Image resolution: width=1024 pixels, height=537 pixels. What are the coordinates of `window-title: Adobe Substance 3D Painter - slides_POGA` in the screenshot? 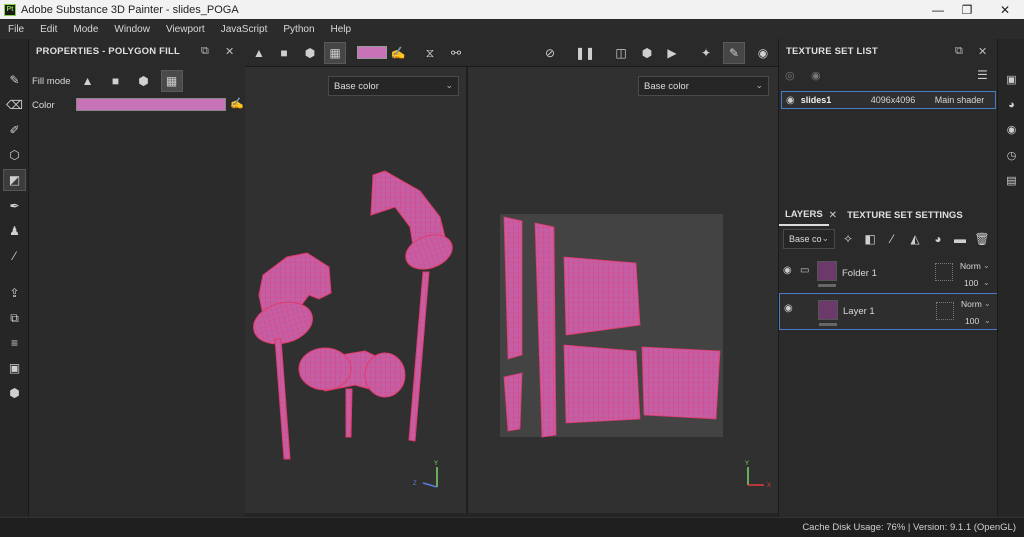 It's located at (130, 9).